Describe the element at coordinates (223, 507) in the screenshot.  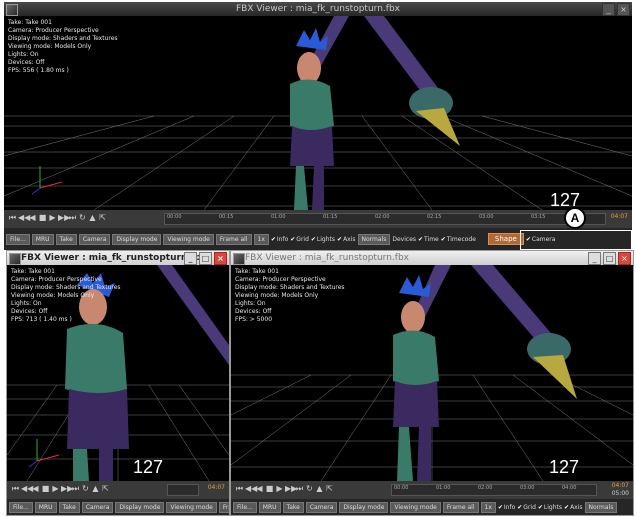
I see `frame-all-button: Frame a` at that location.